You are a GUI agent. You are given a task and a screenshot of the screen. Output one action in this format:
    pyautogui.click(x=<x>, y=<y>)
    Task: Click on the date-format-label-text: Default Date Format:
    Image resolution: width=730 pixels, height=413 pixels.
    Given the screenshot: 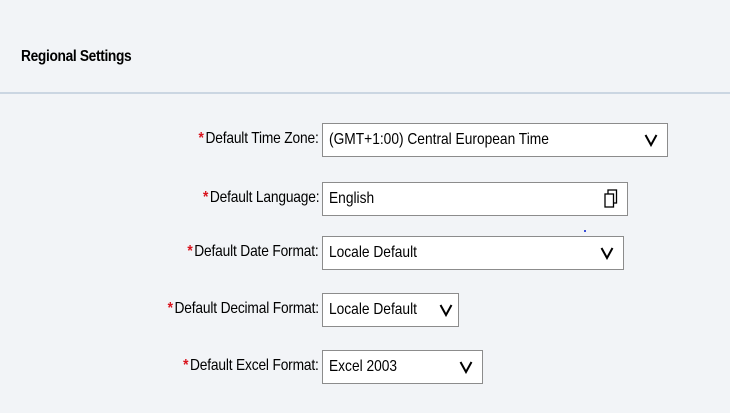 What is the action you would take?
    pyautogui.click(x=256, y=251)
    